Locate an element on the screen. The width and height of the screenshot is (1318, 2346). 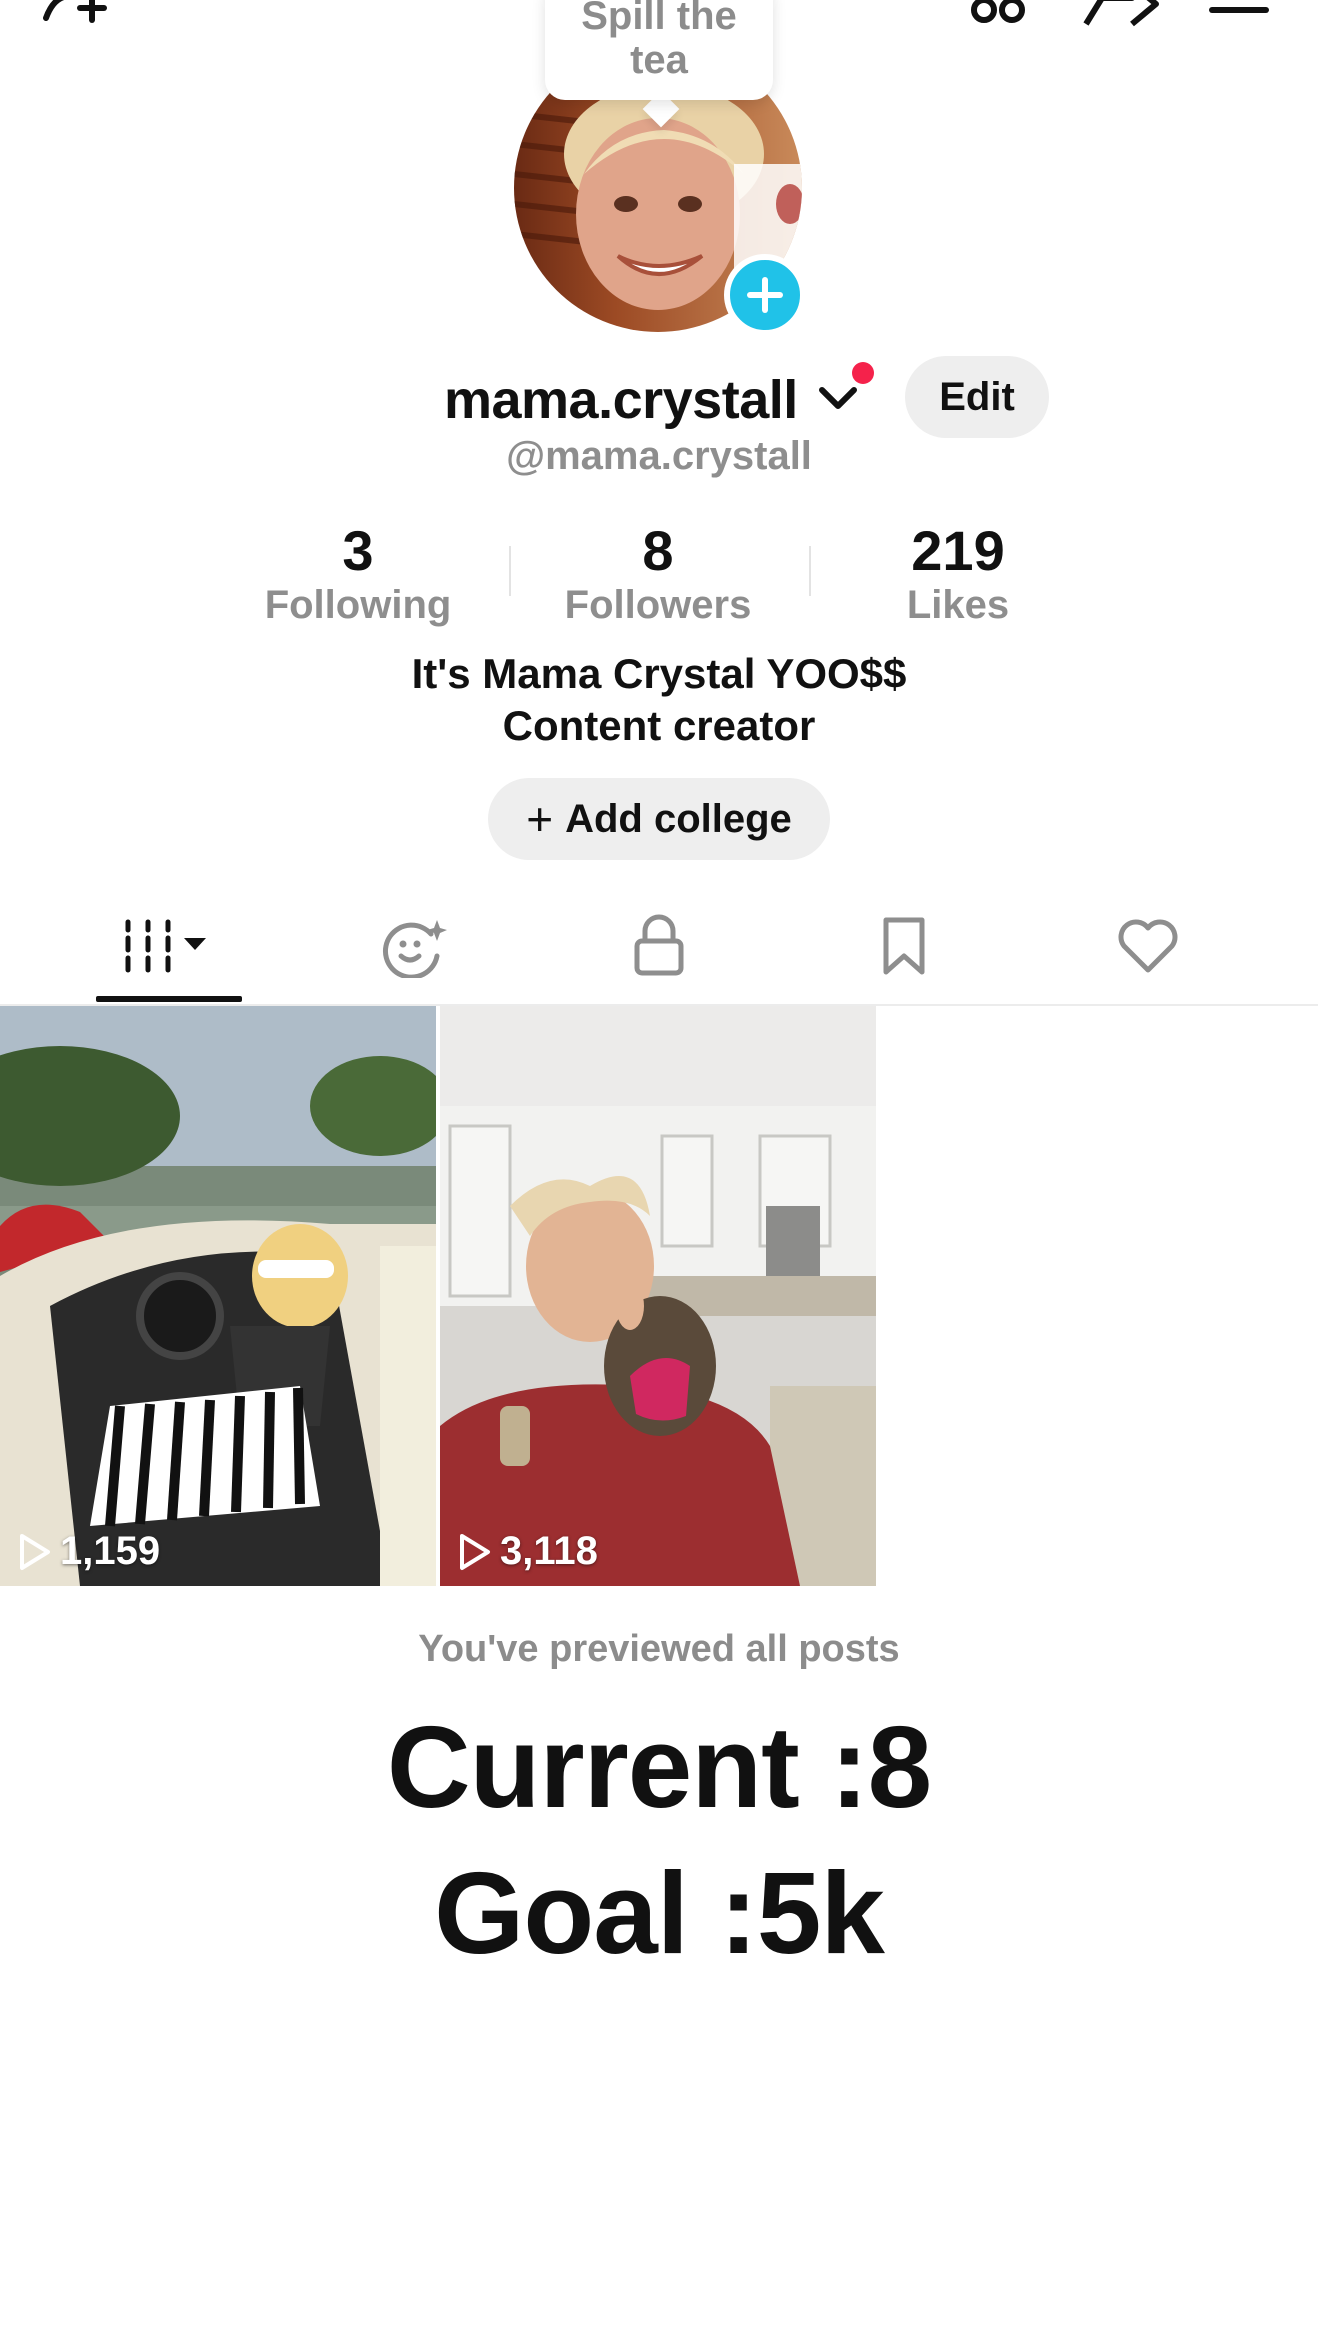
face-sparkle-icon is located at coordinates (414, 948).